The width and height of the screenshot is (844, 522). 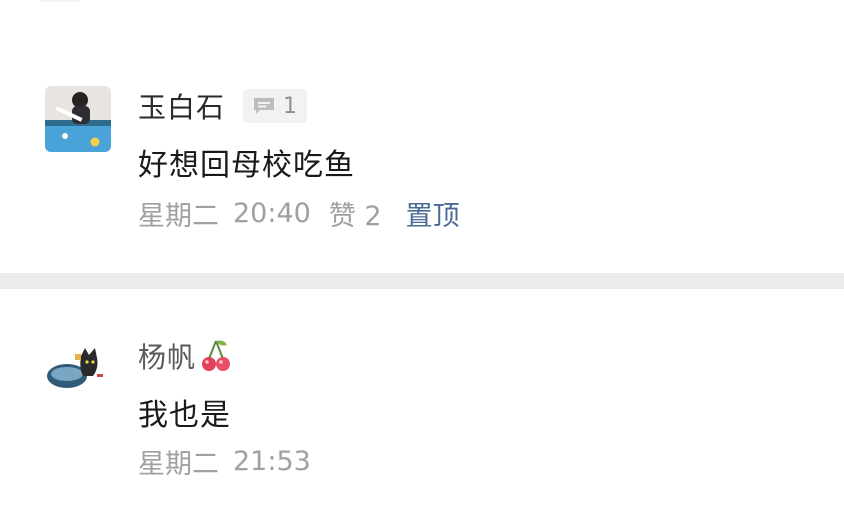 What do you see at coordinates (184, 415) in the screenshot?
I see `comment-text: 我也是` at bounding box center [184, 415].